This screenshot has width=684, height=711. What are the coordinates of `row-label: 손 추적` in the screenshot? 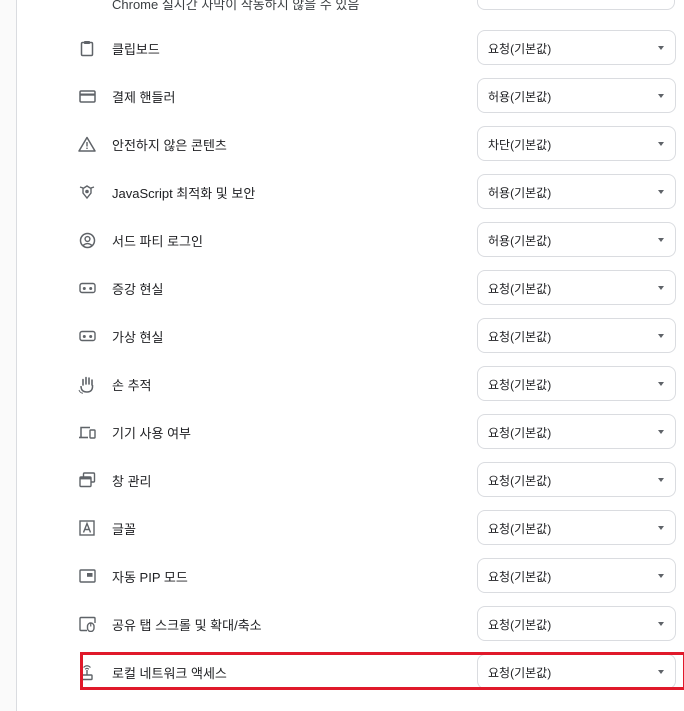 It's located at (132, 385).